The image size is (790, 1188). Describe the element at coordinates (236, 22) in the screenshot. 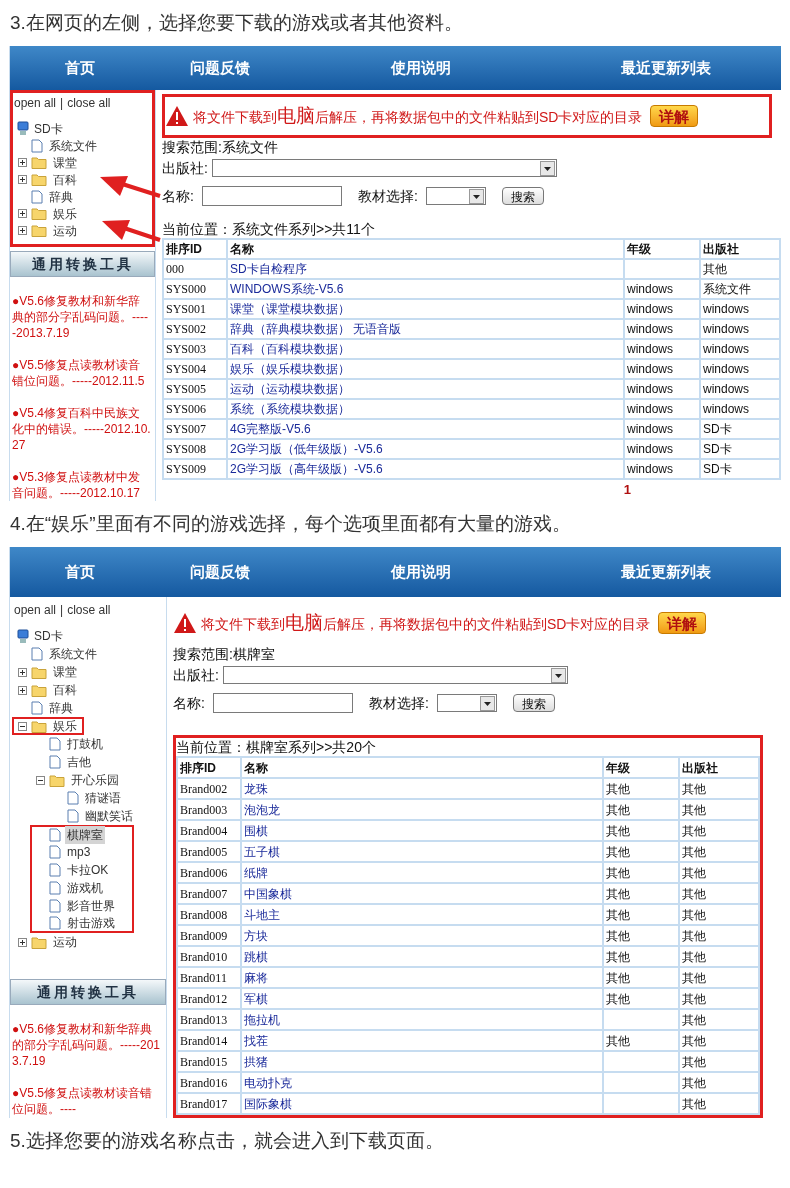

I see `step-caption: 3.在网页的左侧，选择您要下载的游戏或者其他资料。` at that location.